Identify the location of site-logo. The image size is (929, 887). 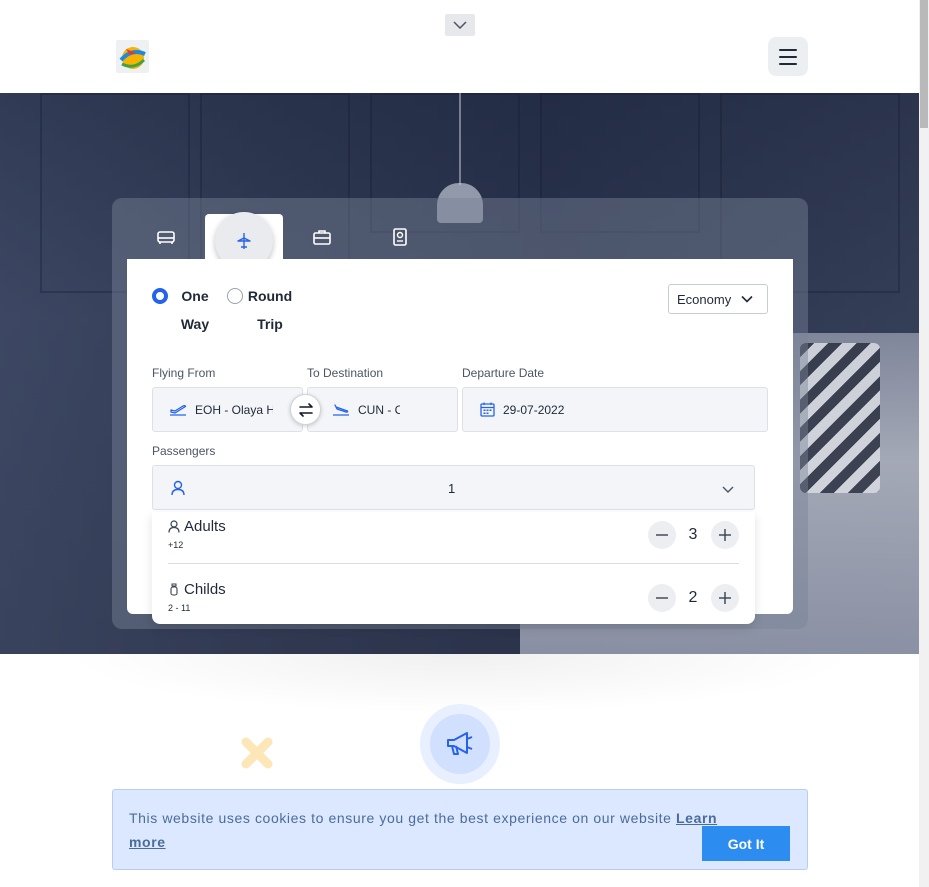
(132, 56).